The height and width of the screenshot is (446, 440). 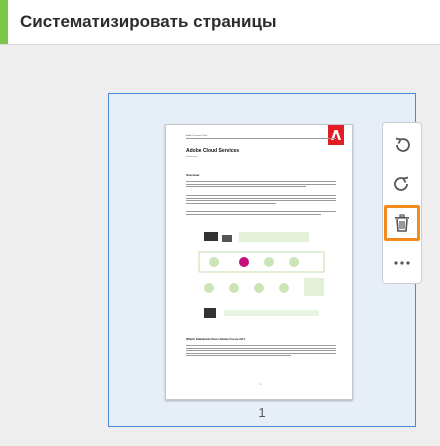 I want to click on page-actions-toolbar, so click(x=402, y=203).